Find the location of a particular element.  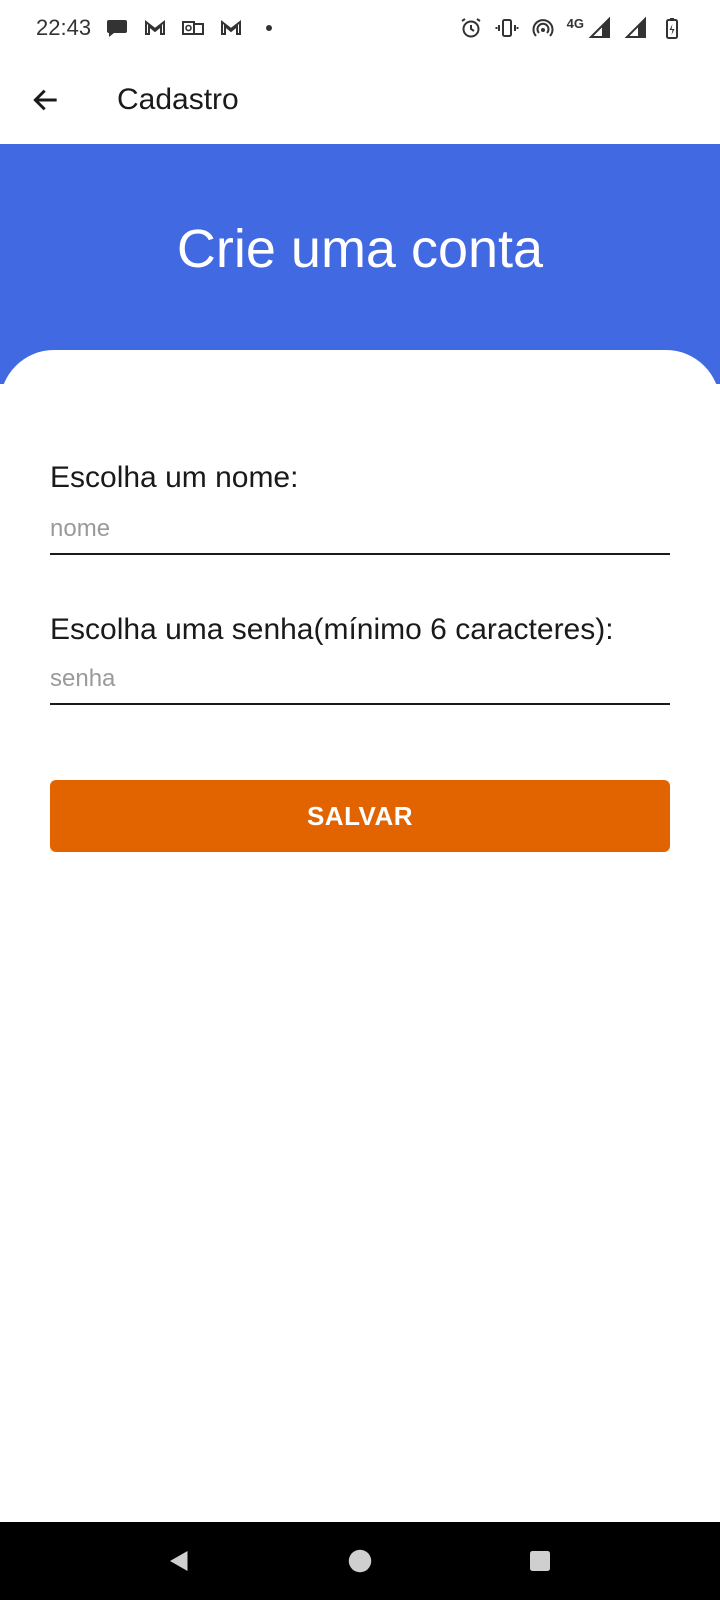

recents-square-icon is located at coordinates (540, 1561).